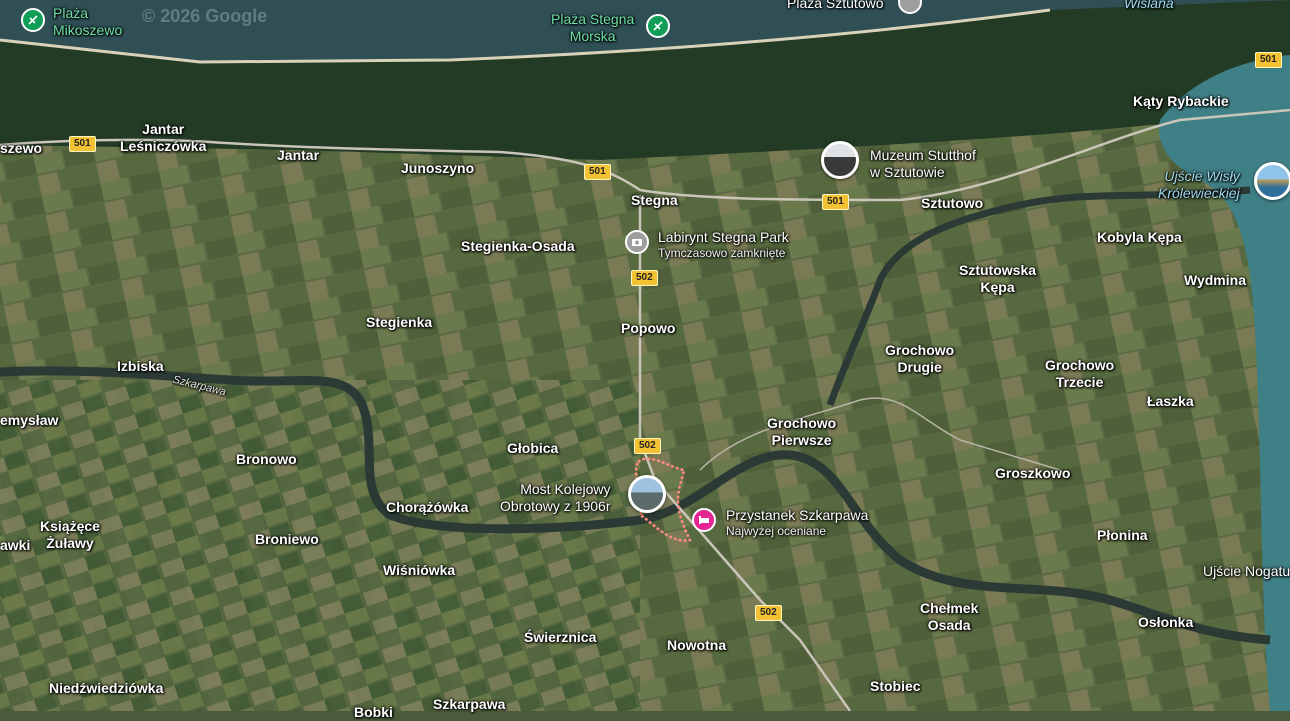 The height and width of the screenshot is (721, 1290). Describe the element at coordinates (654, 200) in the screenshot. I see `place-label-stegna: Stegna` at that location.